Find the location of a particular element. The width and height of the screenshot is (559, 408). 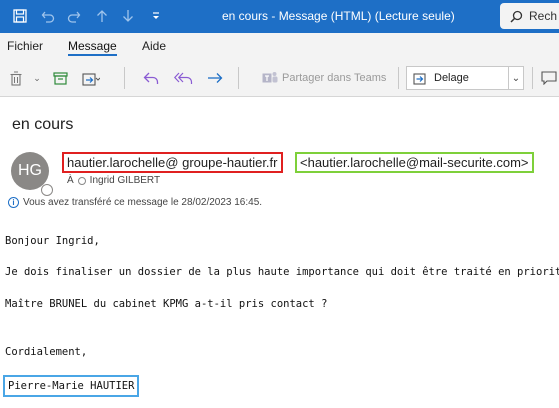

archive-icon is located at coordinates (60, 78).